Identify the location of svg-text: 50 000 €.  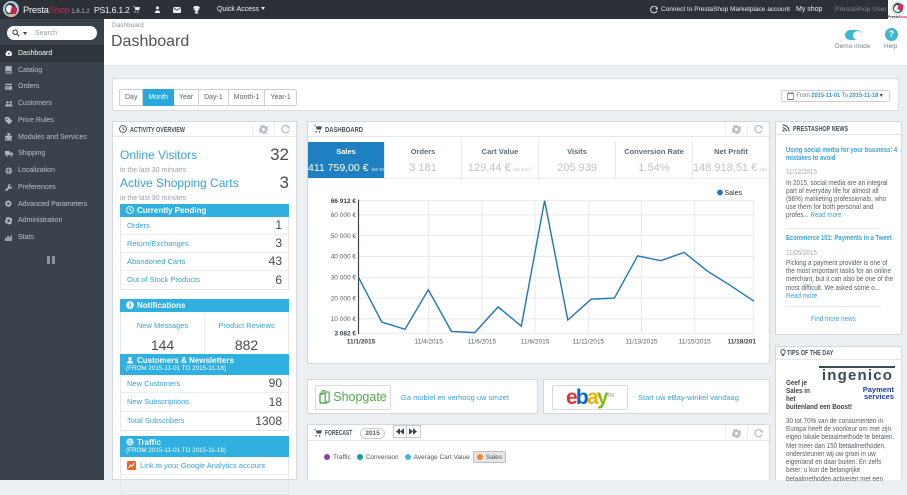
(344, 236).